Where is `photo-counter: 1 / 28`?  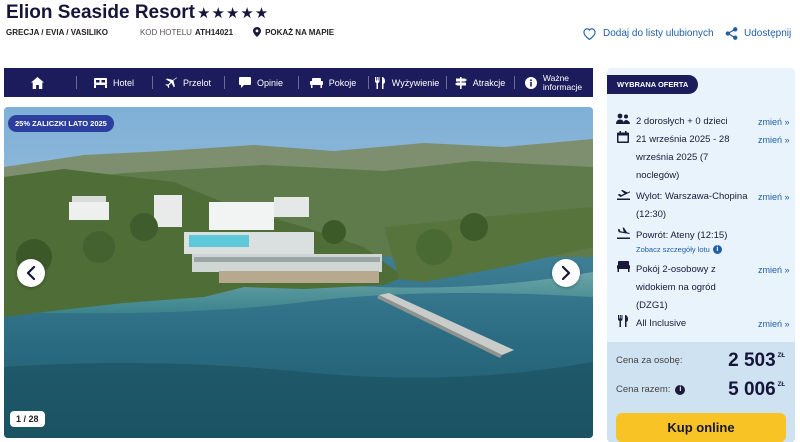
photo-counter: 1 / 28 is located at coordinates (27, 419).